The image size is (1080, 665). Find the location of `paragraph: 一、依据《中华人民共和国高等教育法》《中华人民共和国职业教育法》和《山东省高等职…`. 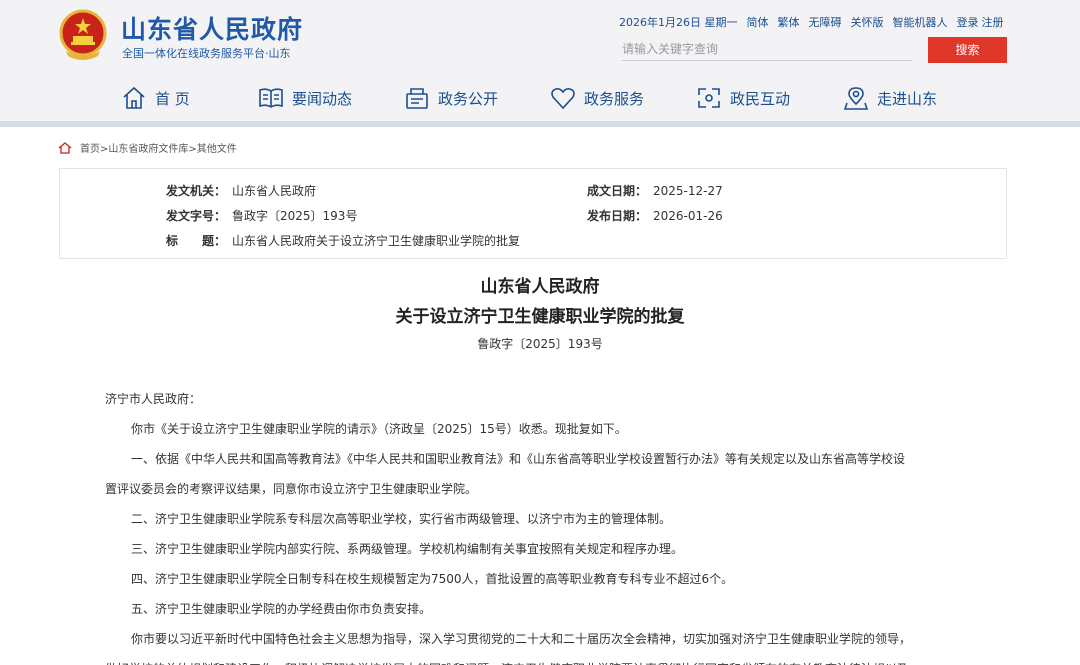

paragraph: 一、依据《中华人民共和国高等教育法》《中华人民共和国职业教育法》和《山东省高等职… is located at coordinates (518, 459).